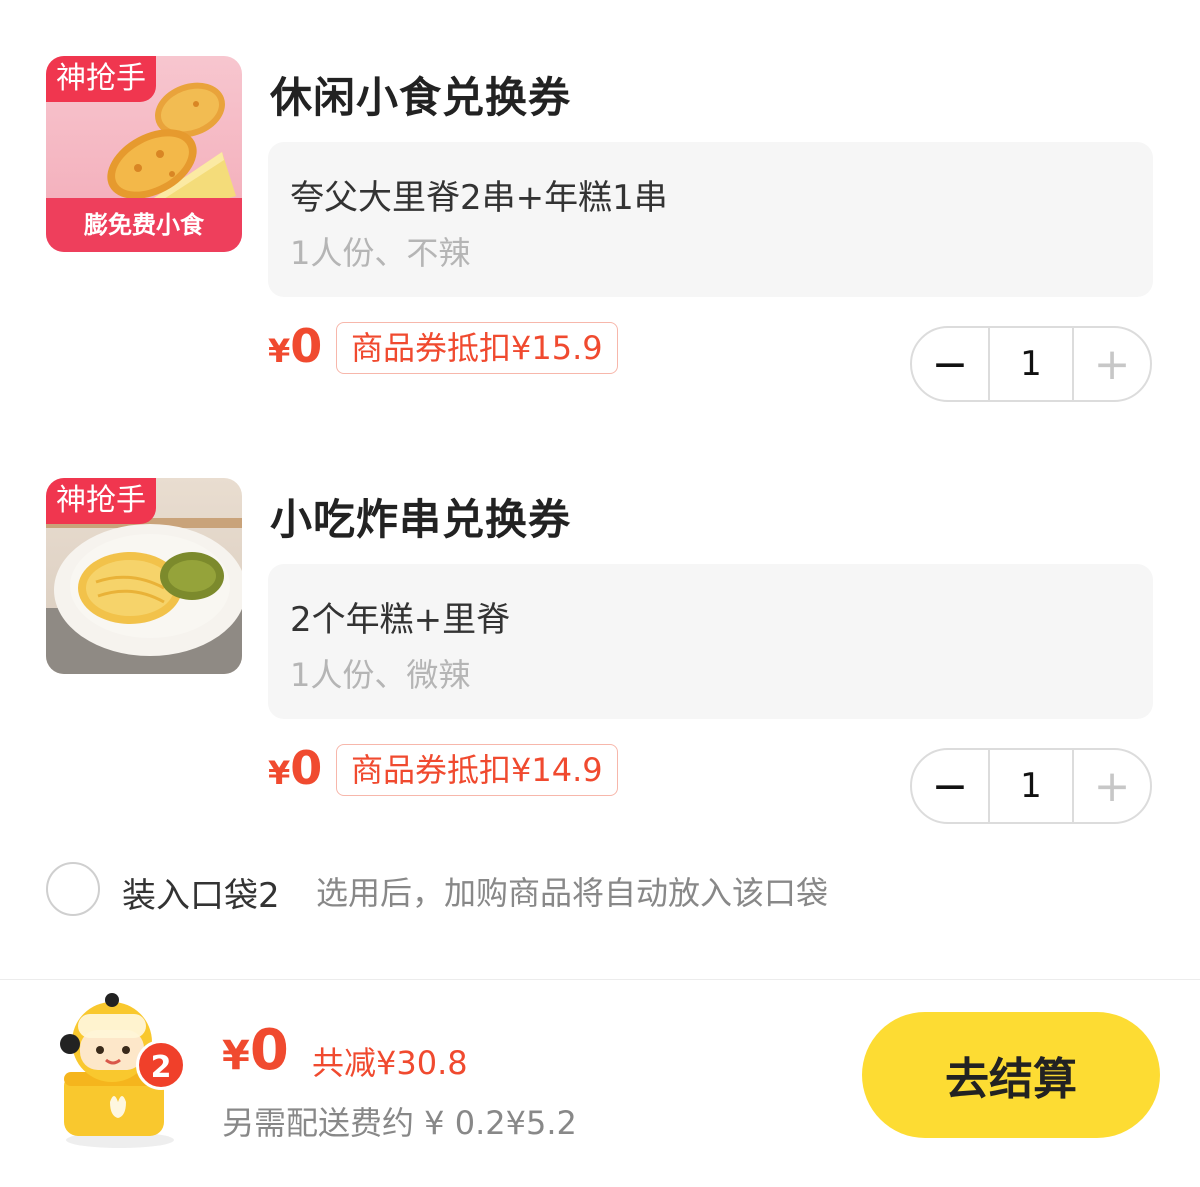  I want to click on product-thumbnail: 神抢手, so click(144, 576).